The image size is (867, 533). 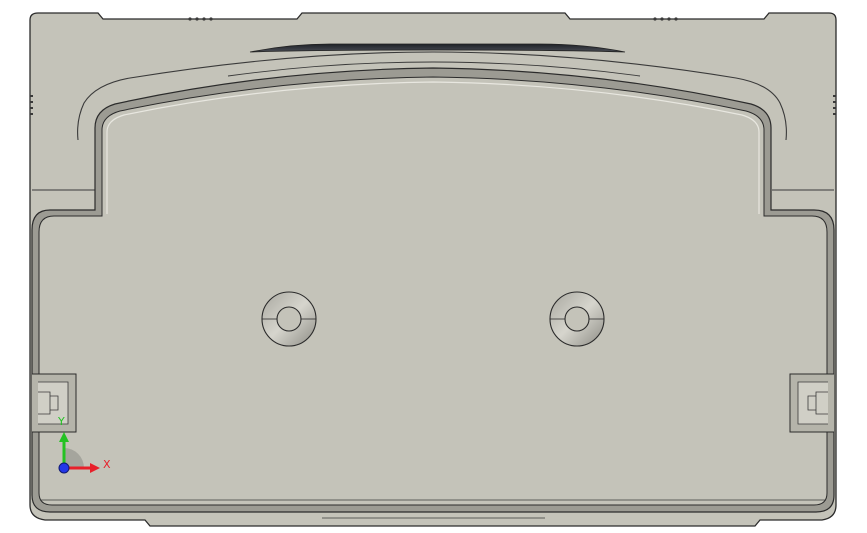 What do you see at coordinates (577, 319) in the screenshot?
I see `screw-boss-right` at bounding box center [577, 319].